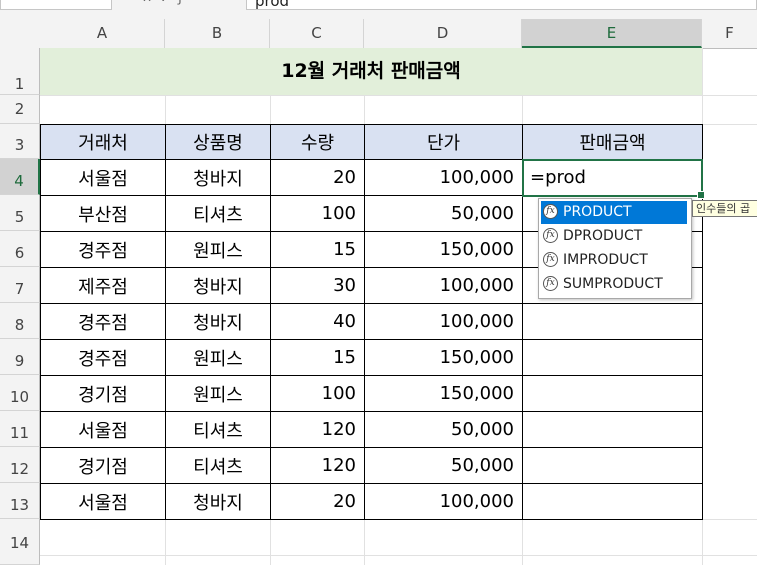 This screenshot has width=757, height=567. Describe the element at coordinates (102, 33) in the screenshot. I see `column-header-a: A` at that location.